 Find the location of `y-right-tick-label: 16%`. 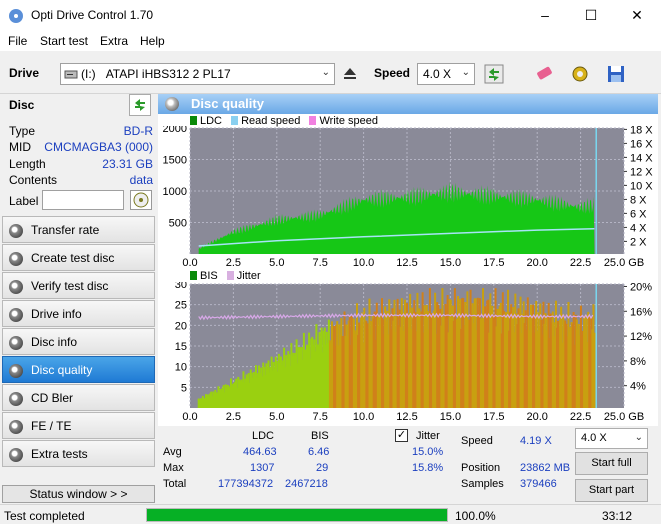

y-right-tick-label: 16% is located at coordinates (641, 312).